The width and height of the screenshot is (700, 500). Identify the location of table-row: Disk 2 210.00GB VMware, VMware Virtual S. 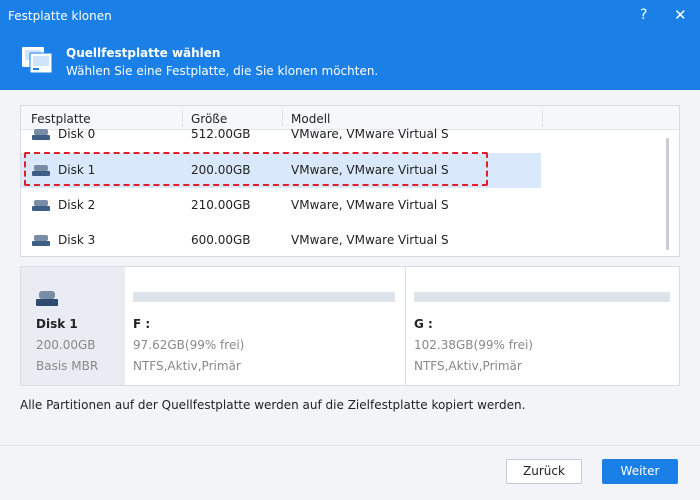
(281, 205).